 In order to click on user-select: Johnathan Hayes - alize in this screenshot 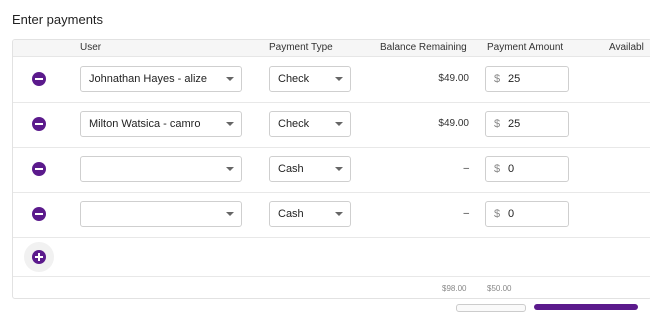, I will do `click(161, 79)`.